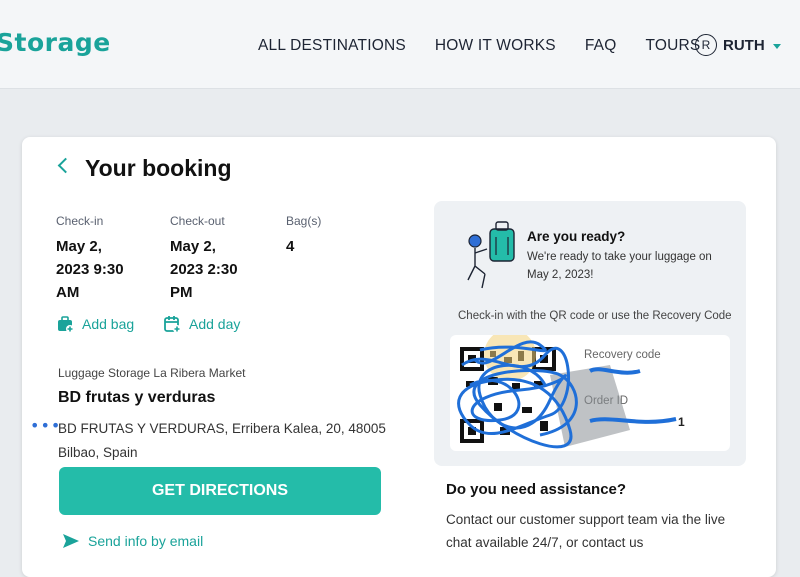  I want to click on avatar: R, so click(706, 45).